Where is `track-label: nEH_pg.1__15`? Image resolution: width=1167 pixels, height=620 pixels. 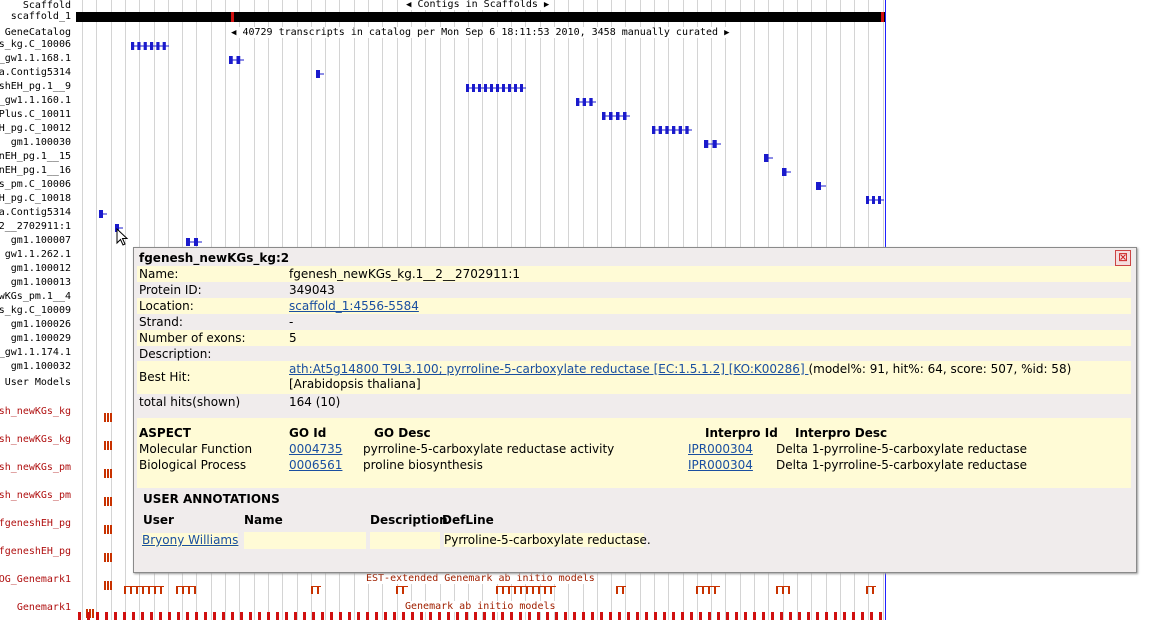 track-label: nEH_pg.1__15 is located at coordinates (35, 156).